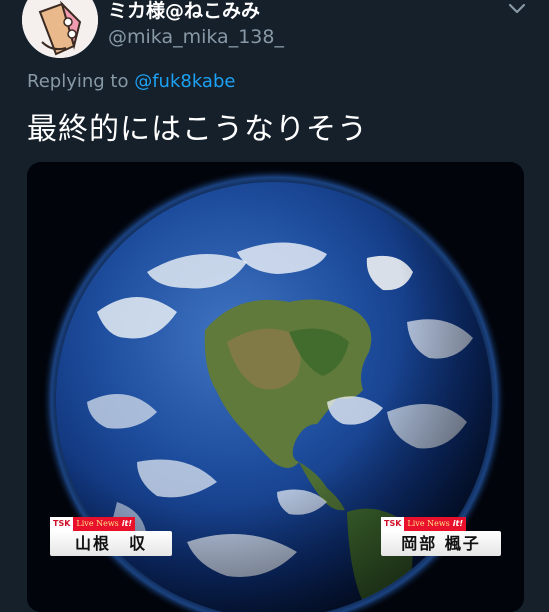 The height and width of the screenshot is (612, 549). What do you see at coordinates (184, 11) in the screenshot?
I see `display-name: ミカ様@ねこみみ` at bounding box center [184, 11].